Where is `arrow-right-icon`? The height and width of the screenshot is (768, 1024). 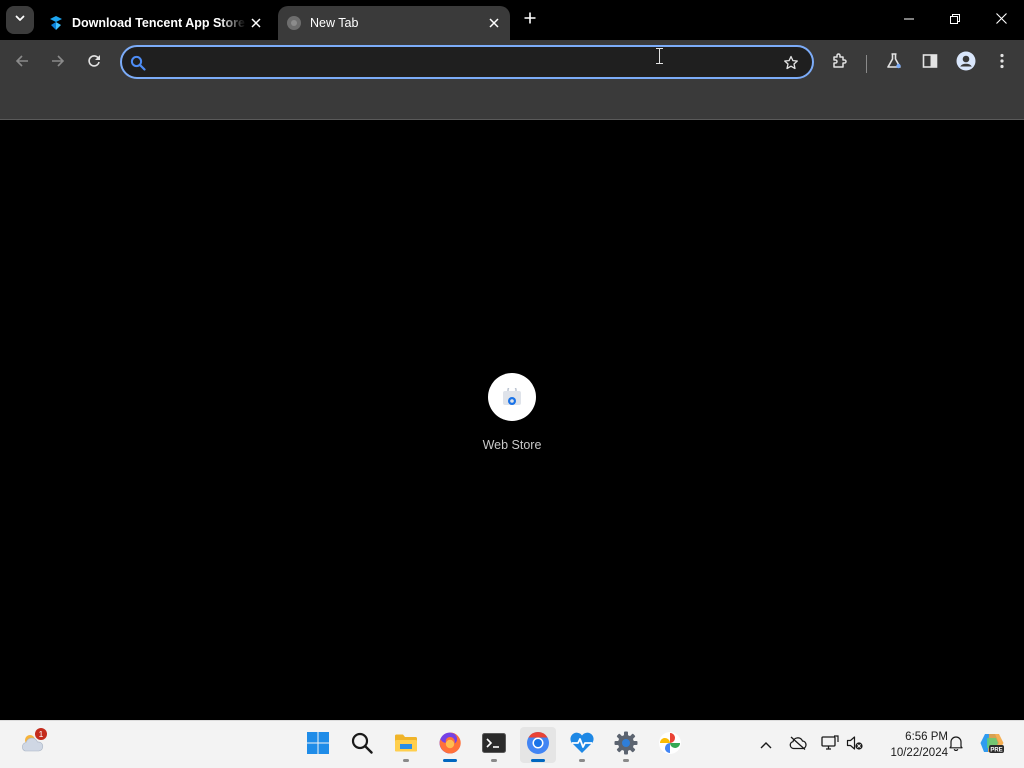
arrow-right-icon is located at coordinates (58, 63).